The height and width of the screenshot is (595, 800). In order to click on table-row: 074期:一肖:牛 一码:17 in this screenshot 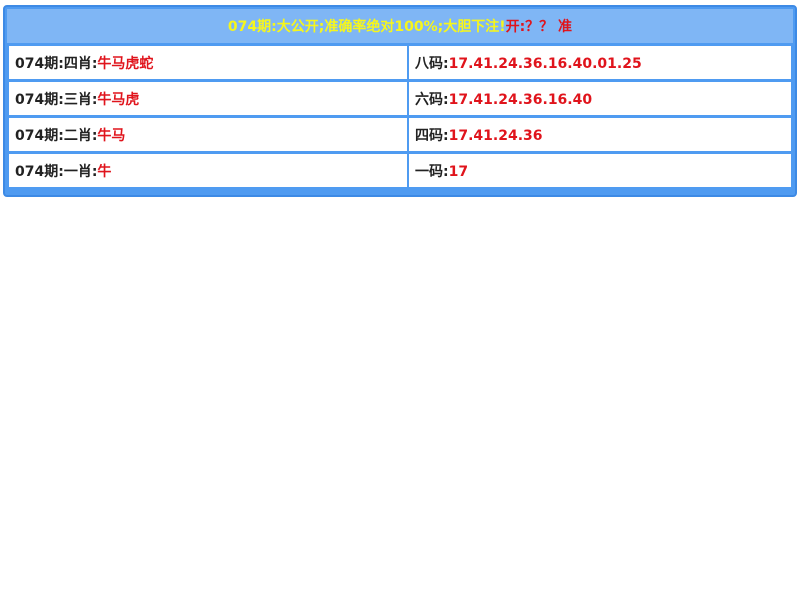, I will do `click(400, 170)`.